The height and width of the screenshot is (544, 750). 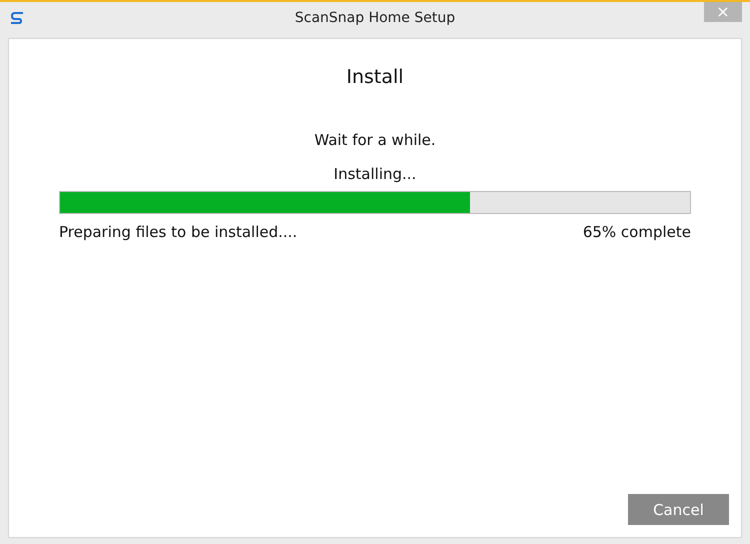 I want to click on cancel-button: Cancel, so click(x=678, y=509).